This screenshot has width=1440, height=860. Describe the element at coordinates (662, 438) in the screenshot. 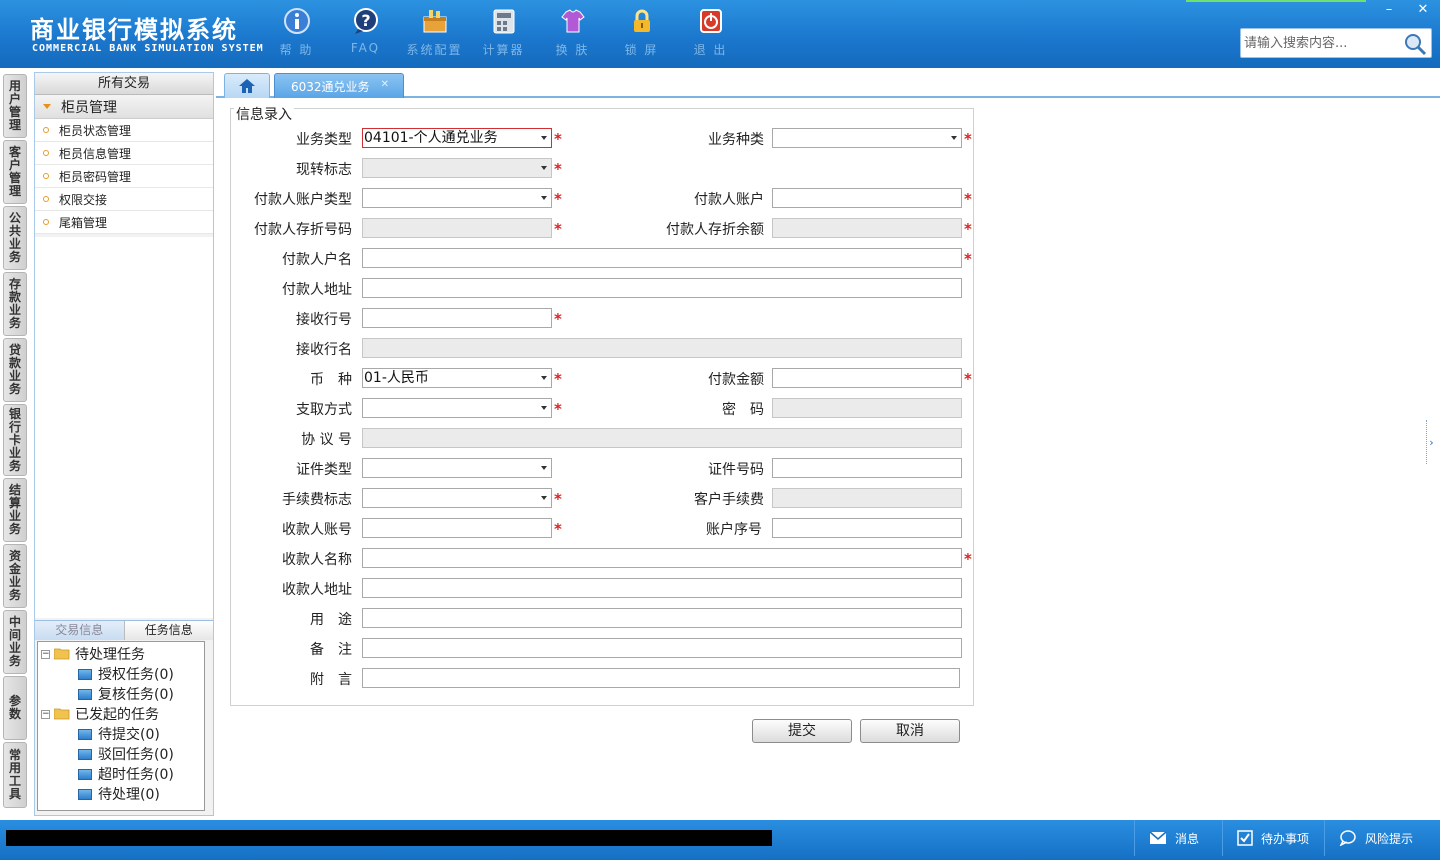

I see `agreement-no-input` at that location.